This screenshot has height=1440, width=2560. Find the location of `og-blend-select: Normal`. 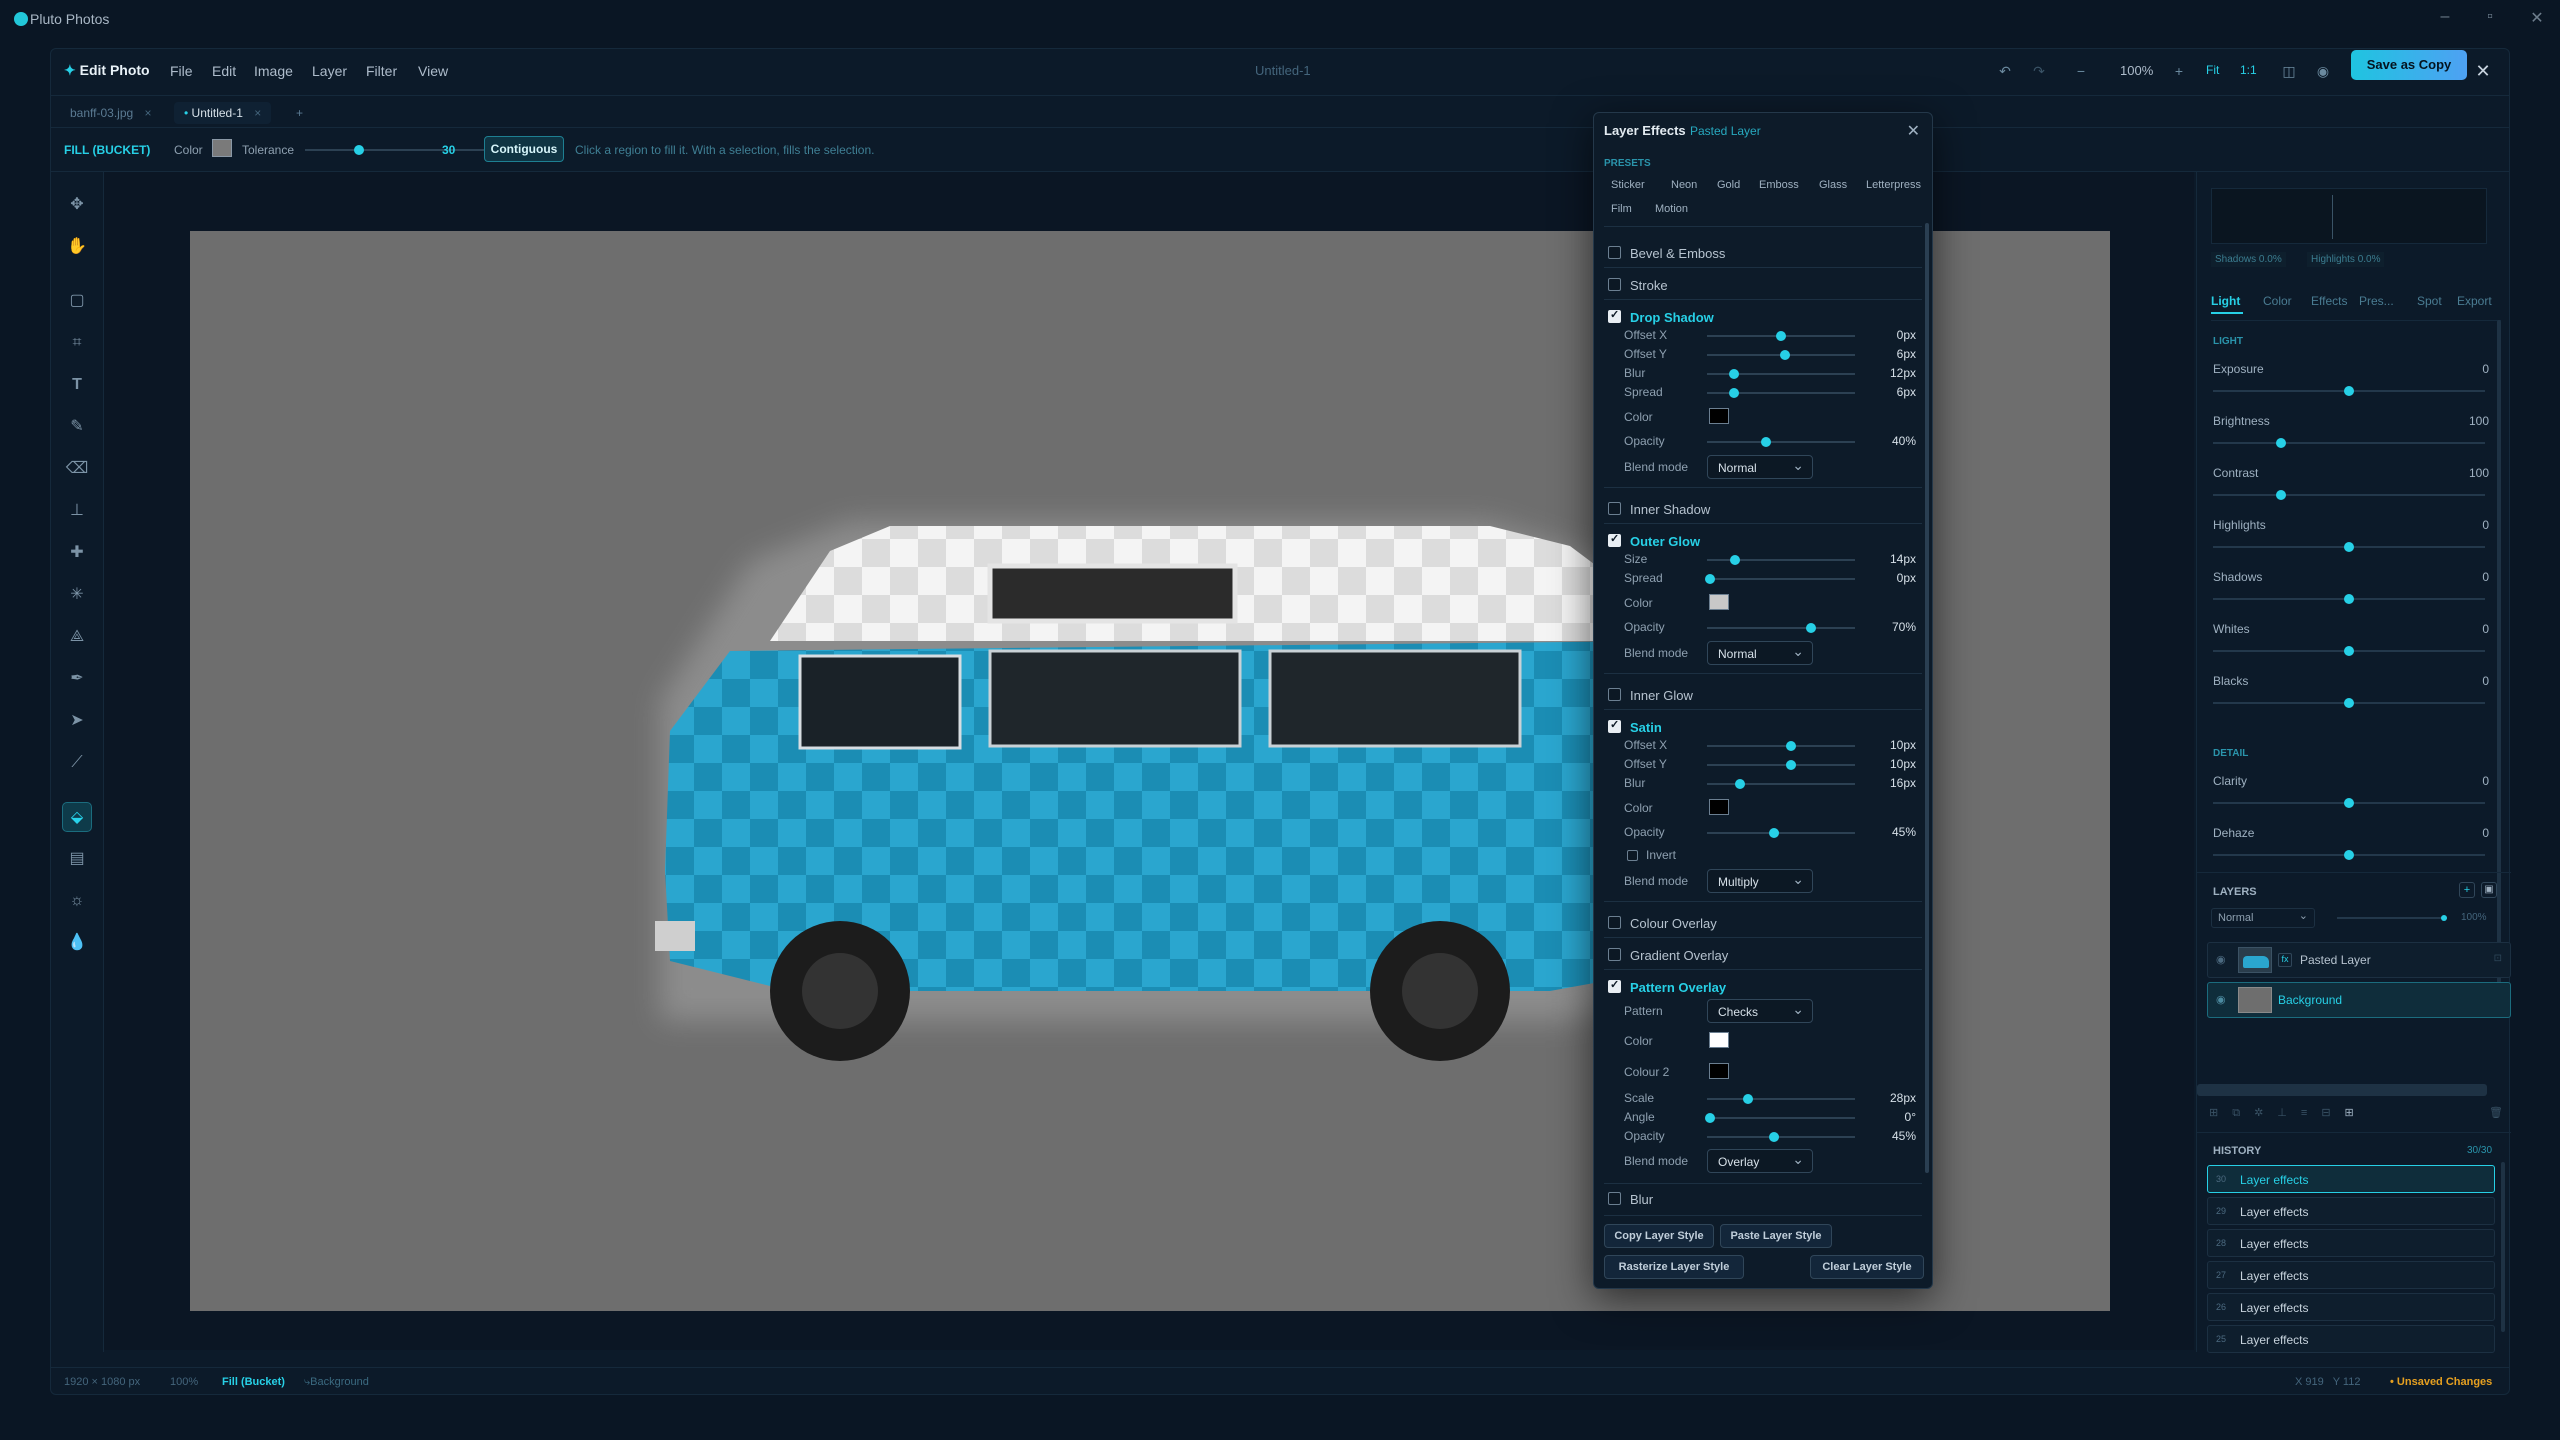

og-blend-select: Normal is located at coordinates (1760, 653).